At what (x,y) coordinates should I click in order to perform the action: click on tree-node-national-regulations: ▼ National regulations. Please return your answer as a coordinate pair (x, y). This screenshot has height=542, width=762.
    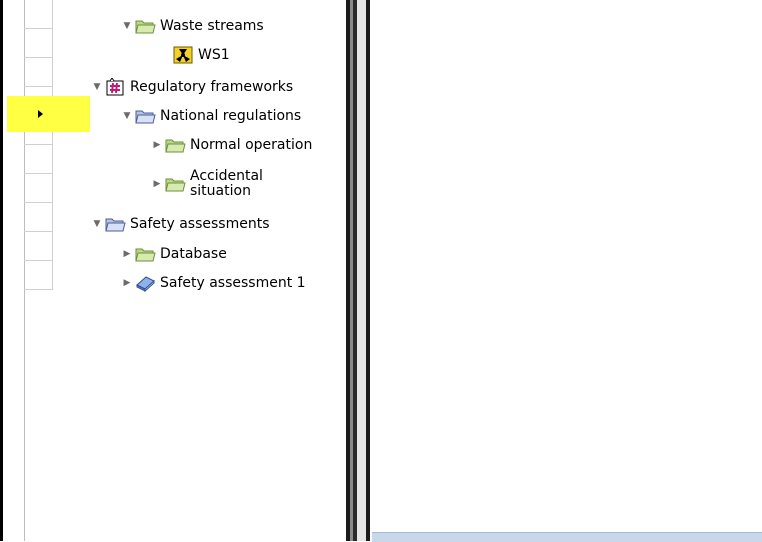
    Looking at the image, I should click on (211, 116).